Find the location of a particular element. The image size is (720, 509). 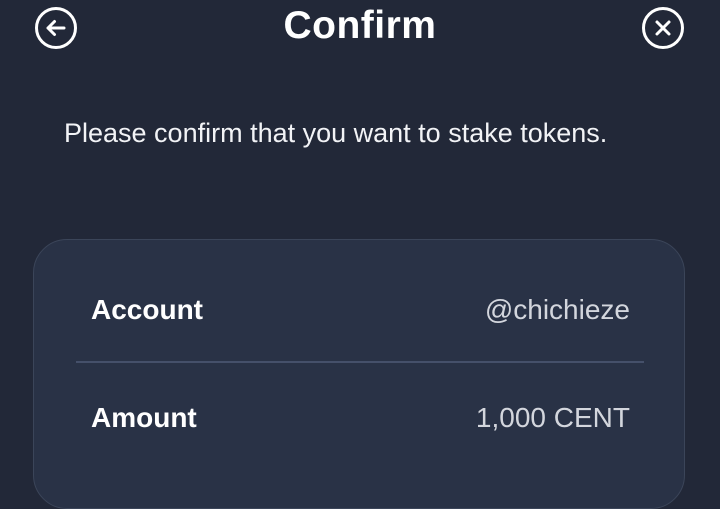

account-label: Account is located at coordinates (147, 309).